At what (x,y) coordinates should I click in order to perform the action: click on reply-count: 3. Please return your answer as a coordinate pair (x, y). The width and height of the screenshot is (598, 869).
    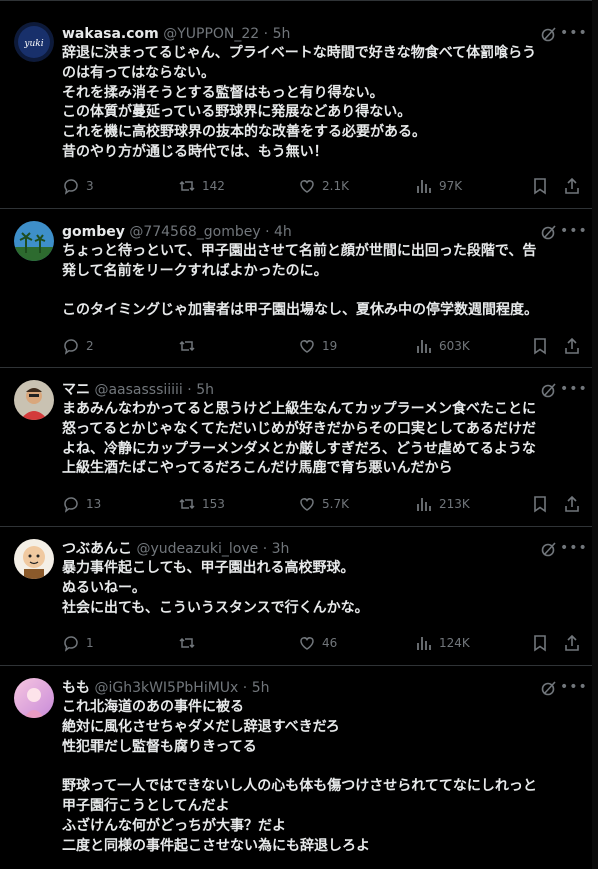
    Looking at the image, I should click on (90, 186).